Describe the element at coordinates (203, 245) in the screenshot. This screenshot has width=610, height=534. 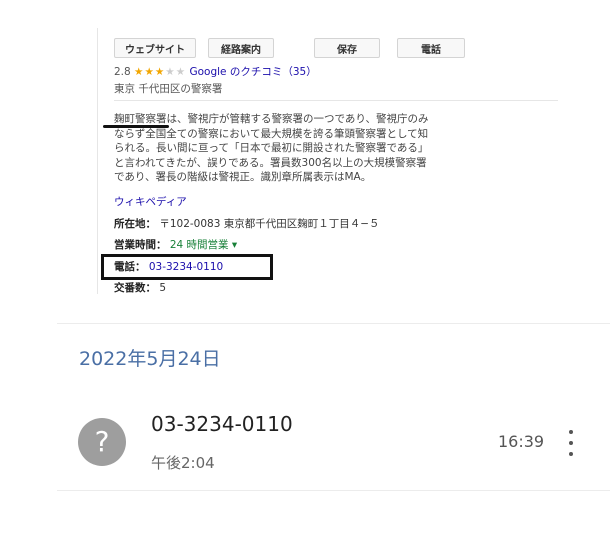
I see `hours-dropdown: 24 時間営業 ▾` at that location.